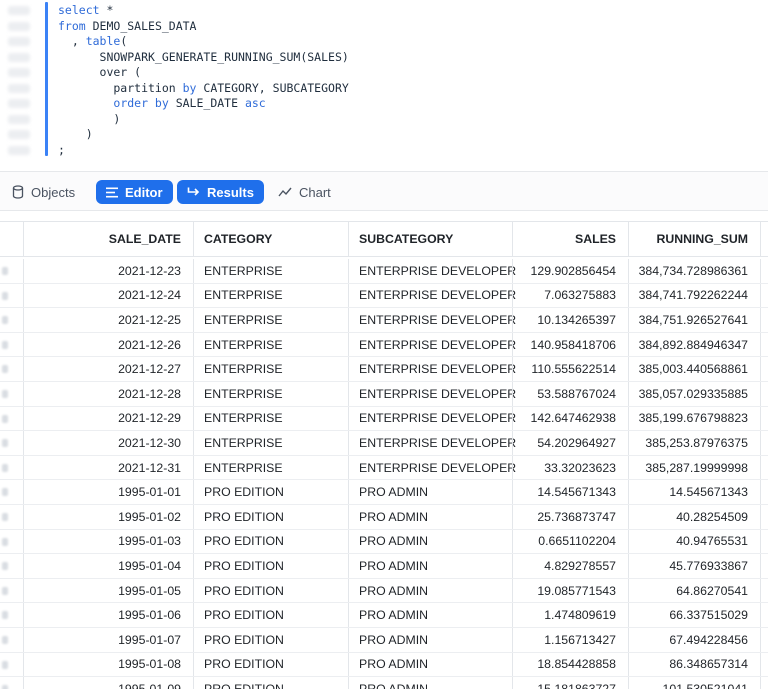  I want to click on cell-running-sum: 385,199.676798823, so click(694, 418).